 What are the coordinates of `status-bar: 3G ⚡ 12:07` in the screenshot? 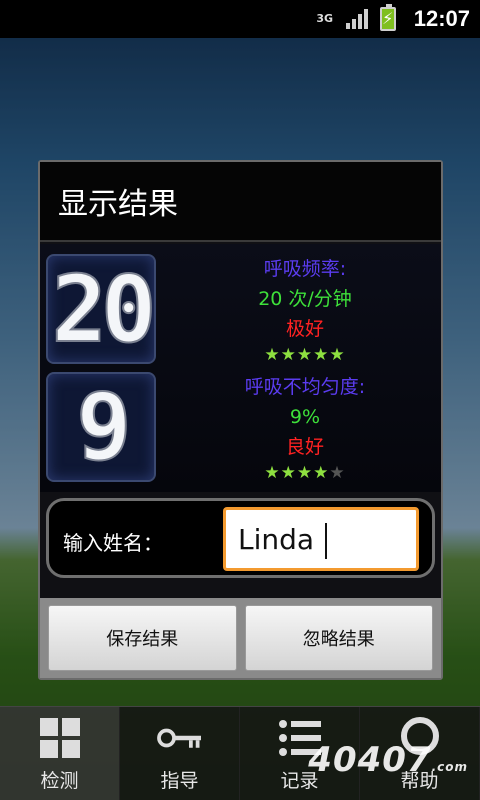 It's located at (240, 19).